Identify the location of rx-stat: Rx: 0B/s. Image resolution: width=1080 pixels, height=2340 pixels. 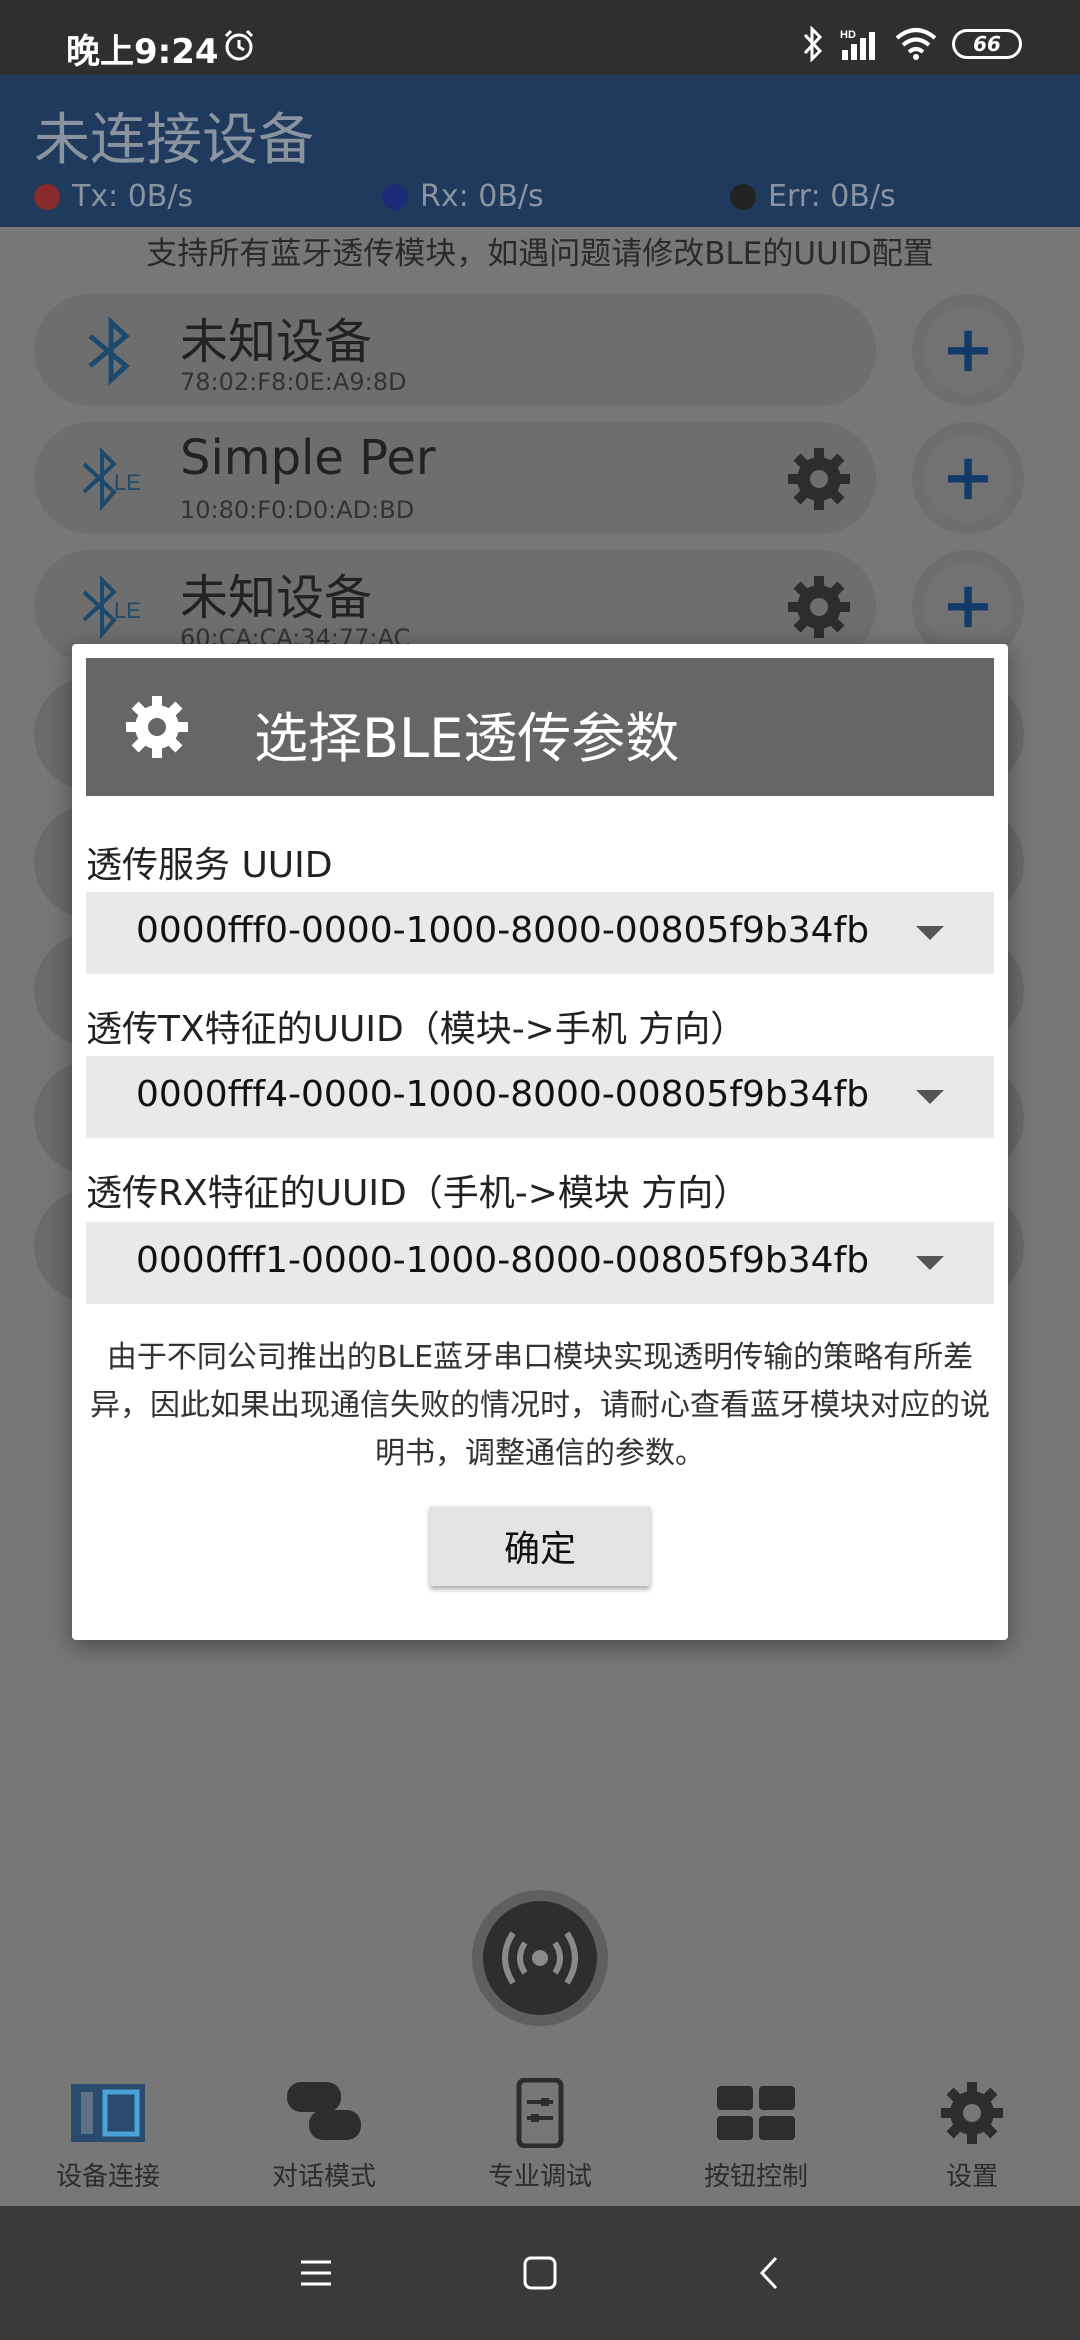
(463, 196).